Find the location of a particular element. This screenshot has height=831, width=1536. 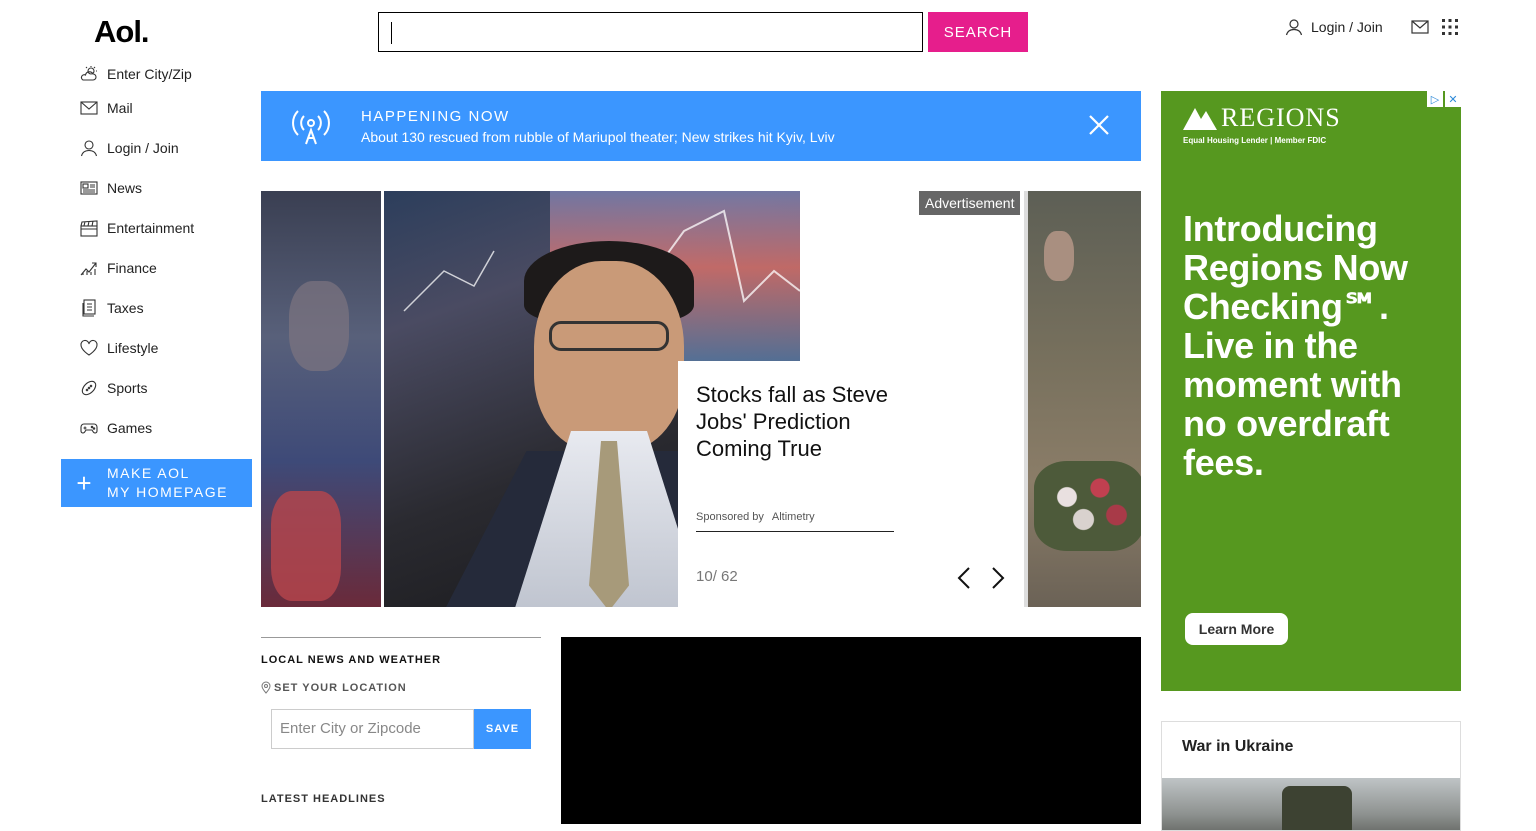

clapper-icon is located at coordinates (89, 228).